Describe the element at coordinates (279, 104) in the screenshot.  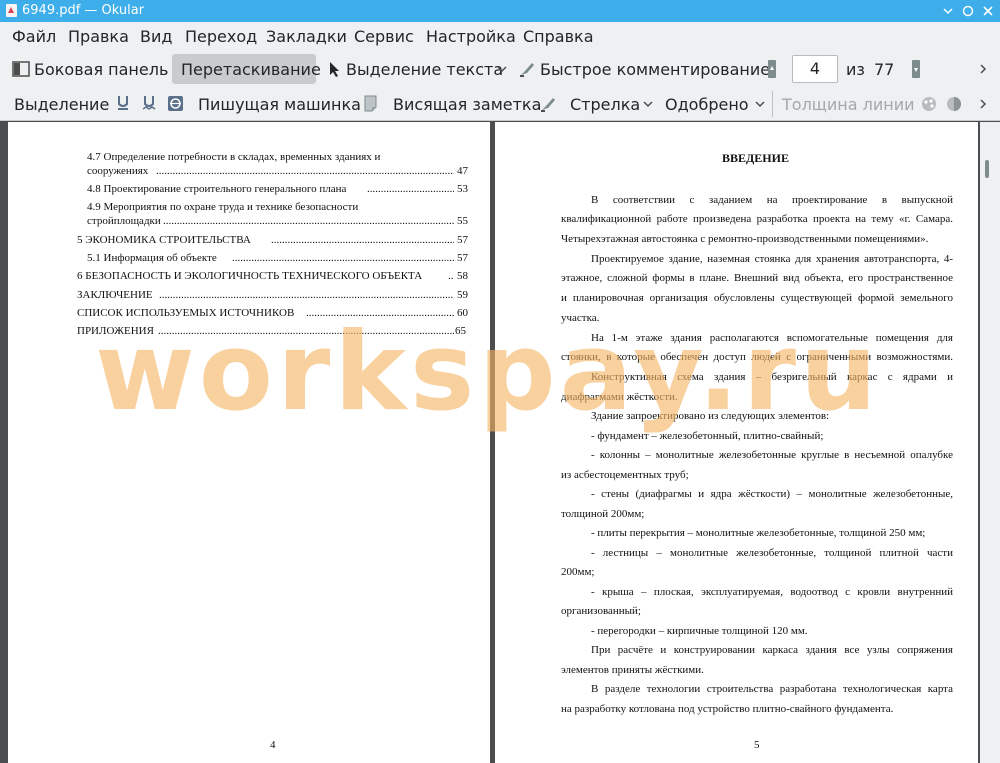
I see `typewriter-button: Пишущая машинка` at that location.